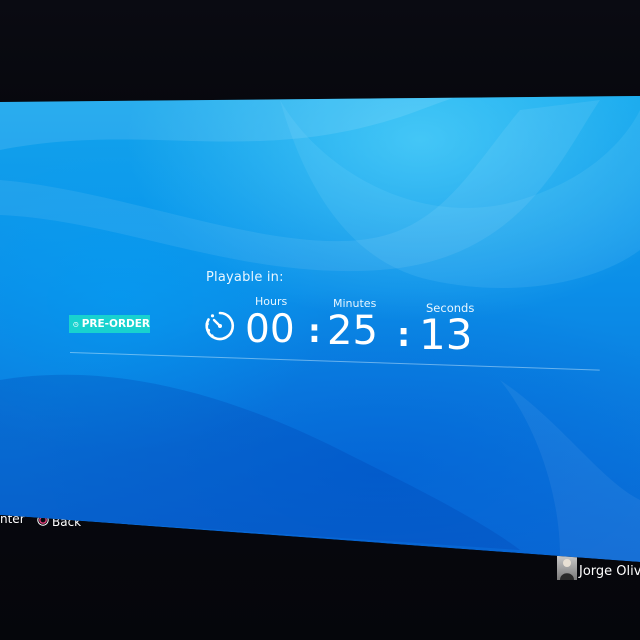 This screenshot has width=640, height=640. I want to click on avatar, so click(567, 568).